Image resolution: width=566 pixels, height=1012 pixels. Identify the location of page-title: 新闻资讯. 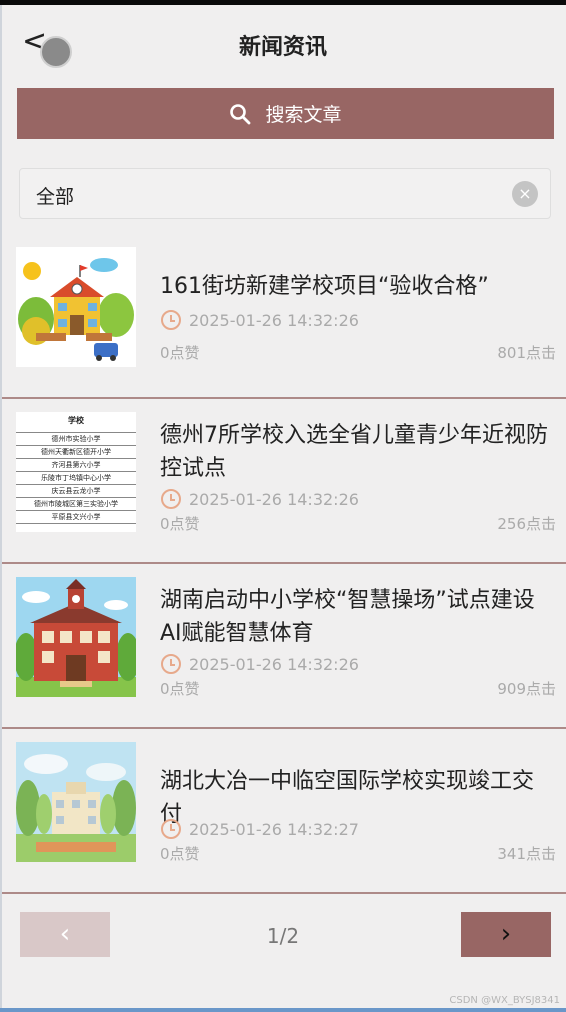
(282, 47).